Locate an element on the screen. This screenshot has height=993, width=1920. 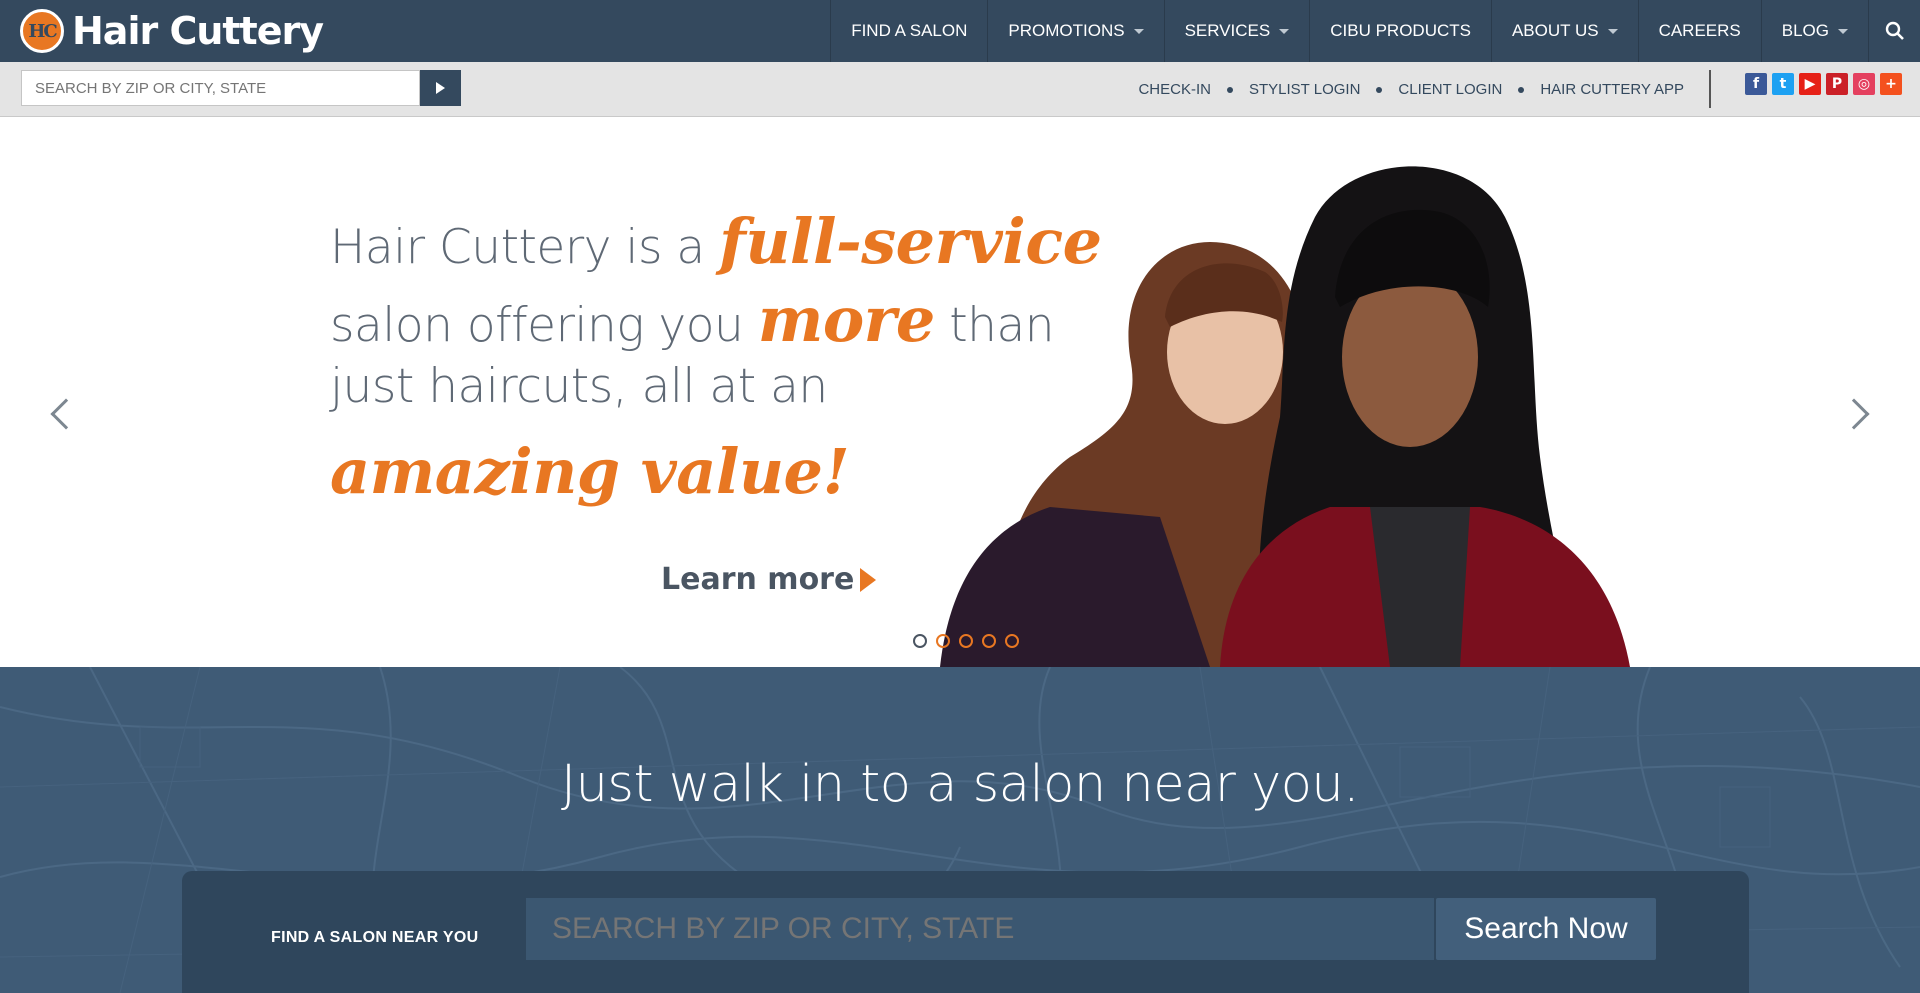
instagram-icon: ◎ is located at coordinates (1864, 84).